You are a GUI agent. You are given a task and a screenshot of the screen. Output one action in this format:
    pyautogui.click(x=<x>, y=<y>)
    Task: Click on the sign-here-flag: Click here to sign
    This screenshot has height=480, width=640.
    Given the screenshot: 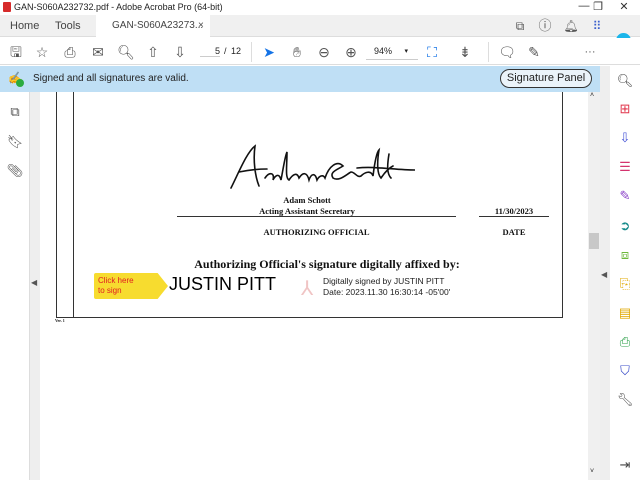 What is the action you would take?
    pyautogui.click(x=131, y=286)
    